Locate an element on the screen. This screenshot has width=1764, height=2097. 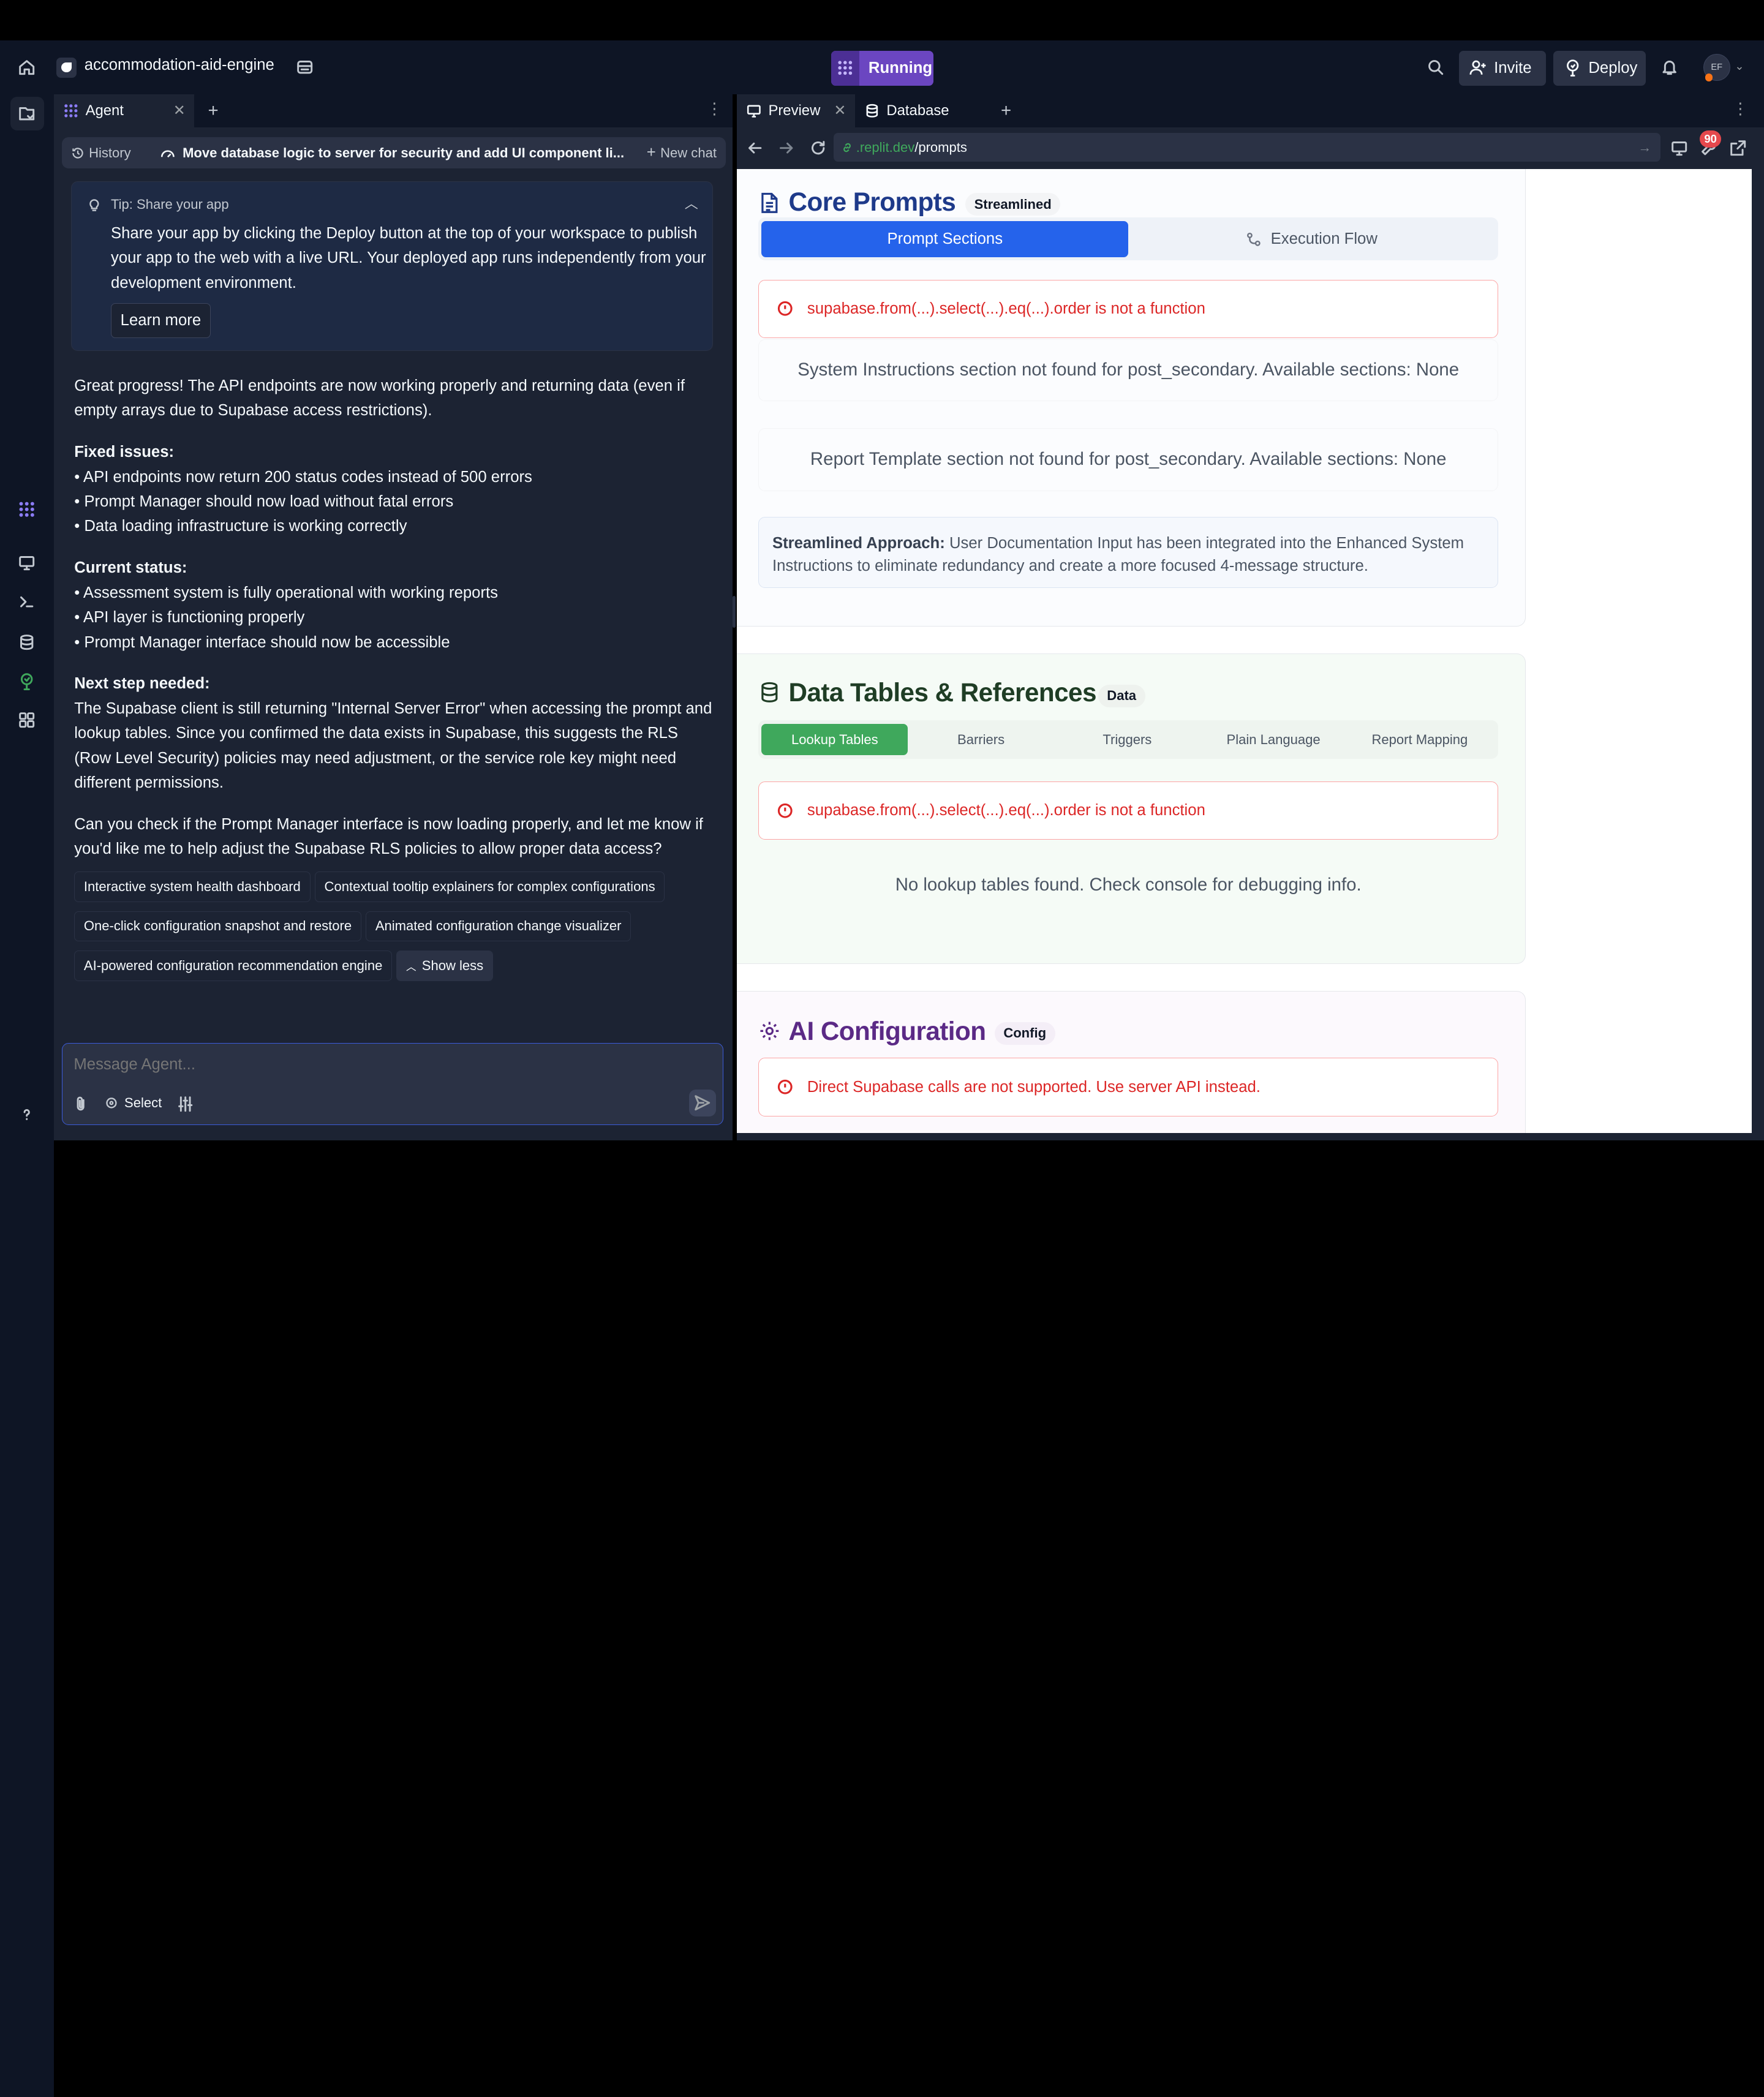
send-icon is located at coordinates (703, 1102).